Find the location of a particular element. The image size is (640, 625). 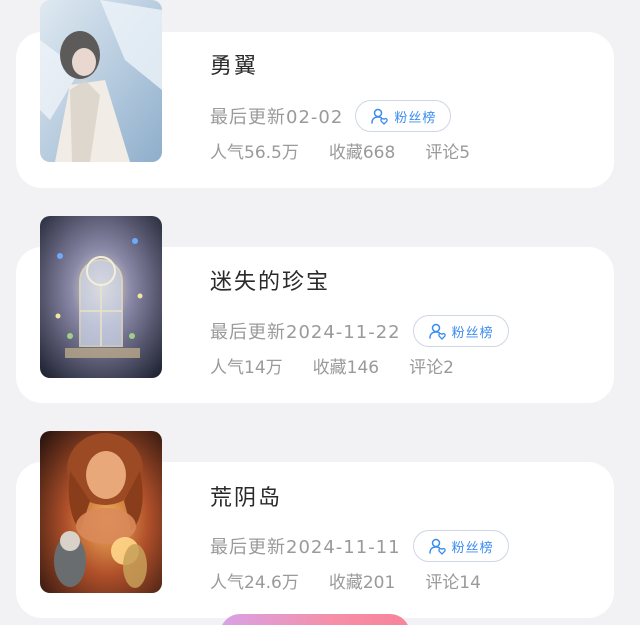

work-title: 迷失的珍宝 is located at coordinates (270, 282).